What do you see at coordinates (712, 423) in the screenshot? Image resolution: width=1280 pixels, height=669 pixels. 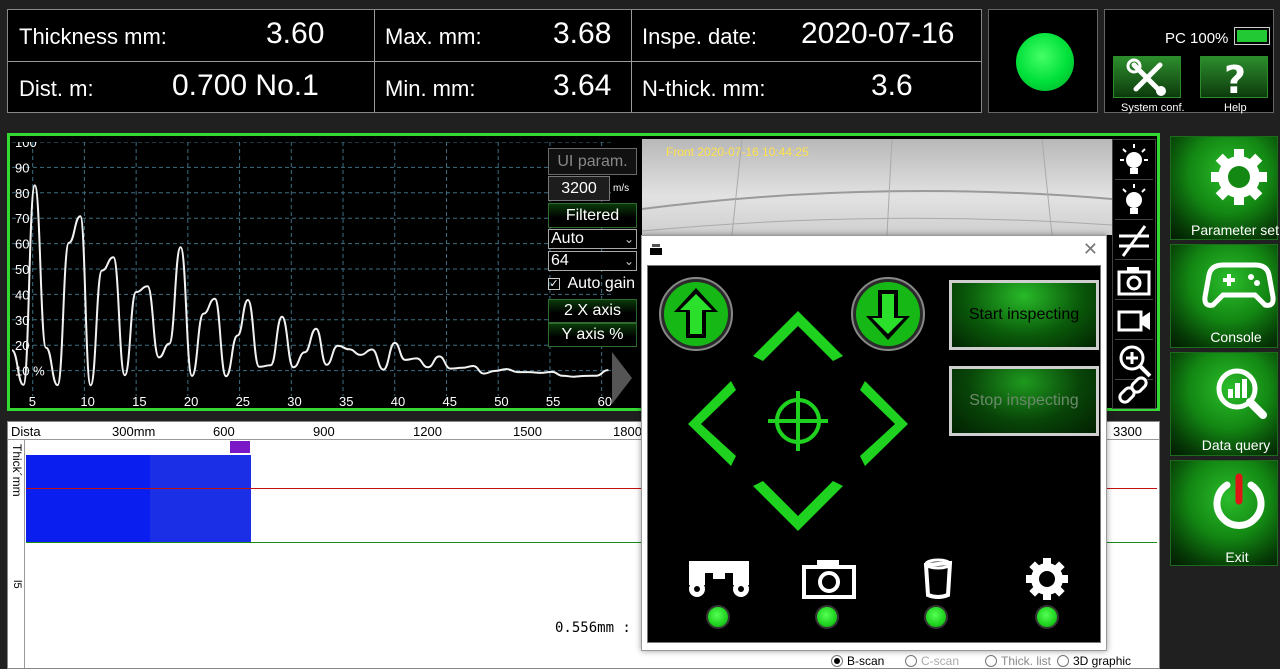 I see `dpad-left-icon` at bounding box center [712, 423].